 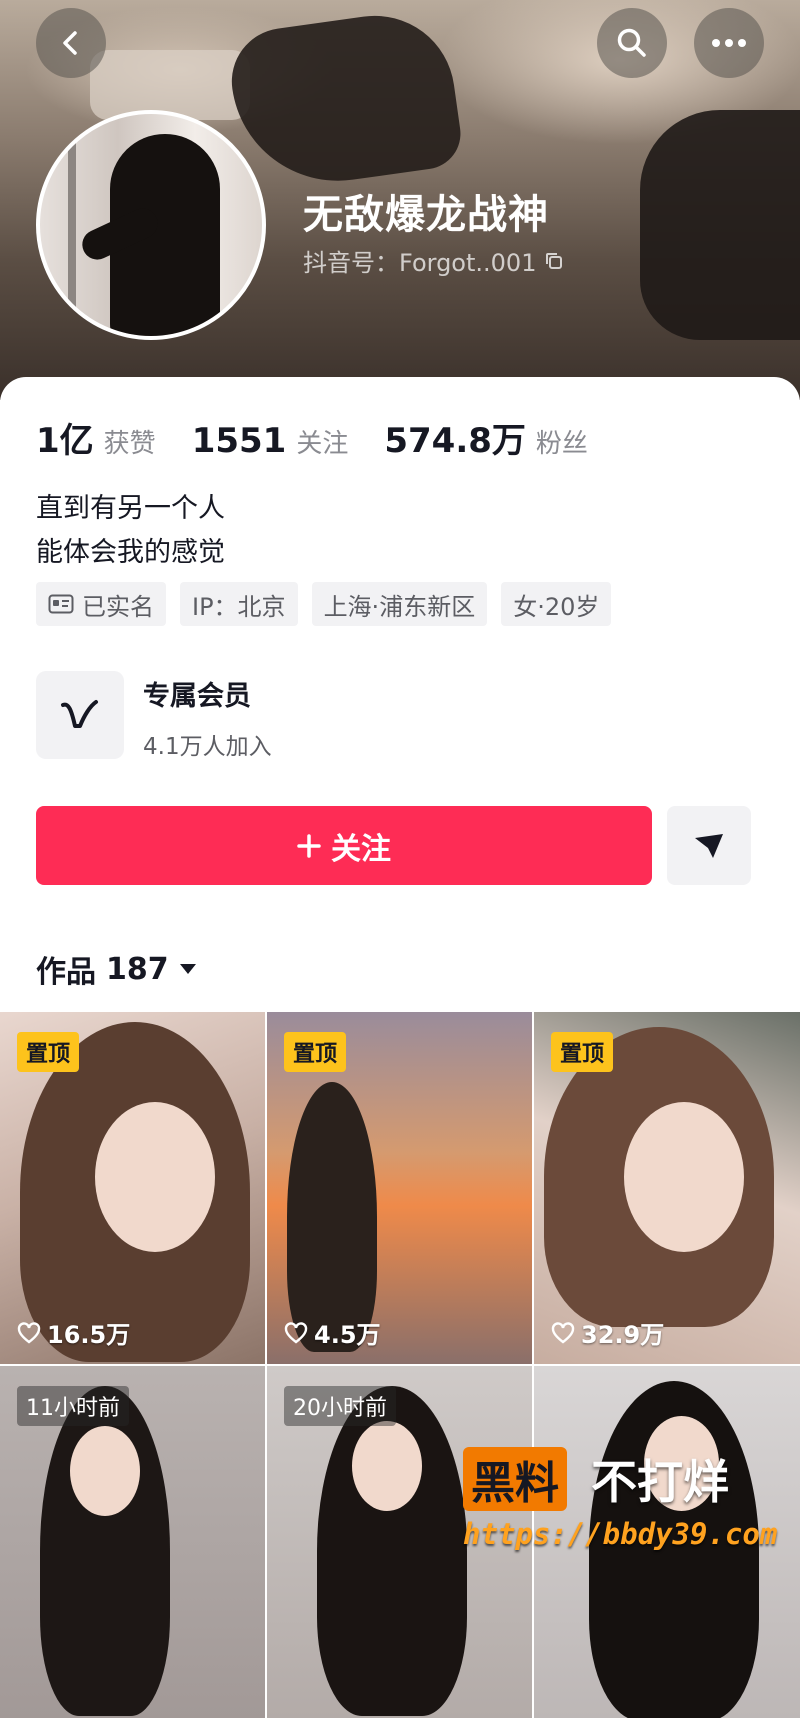 What do you see at coordinates (399, 1188) in the screenshot?
I see `video-thumbnail: 置顶 4.5万` at bounding box center [399, 1188].